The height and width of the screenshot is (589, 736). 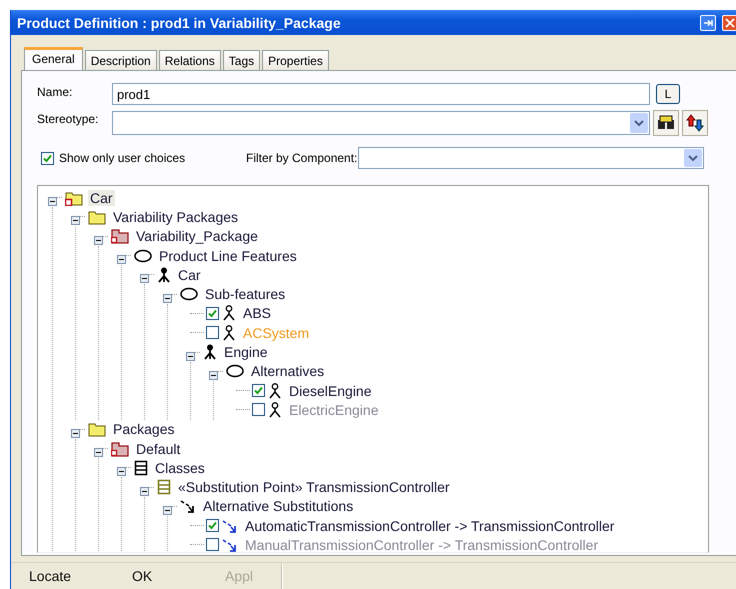 I want to click on tree-item: Sub-features, so click(x=245, y=294).